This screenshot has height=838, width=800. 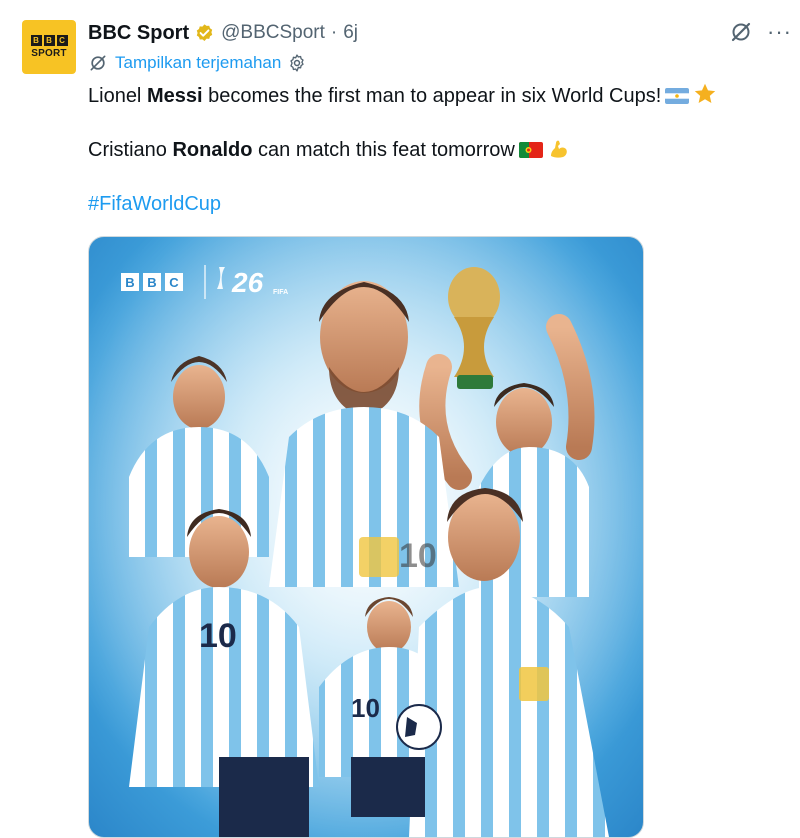 What do you see at coordinates (705, 93) in the screenshot?
I see `star-icon` at bounding box center [705, 93].